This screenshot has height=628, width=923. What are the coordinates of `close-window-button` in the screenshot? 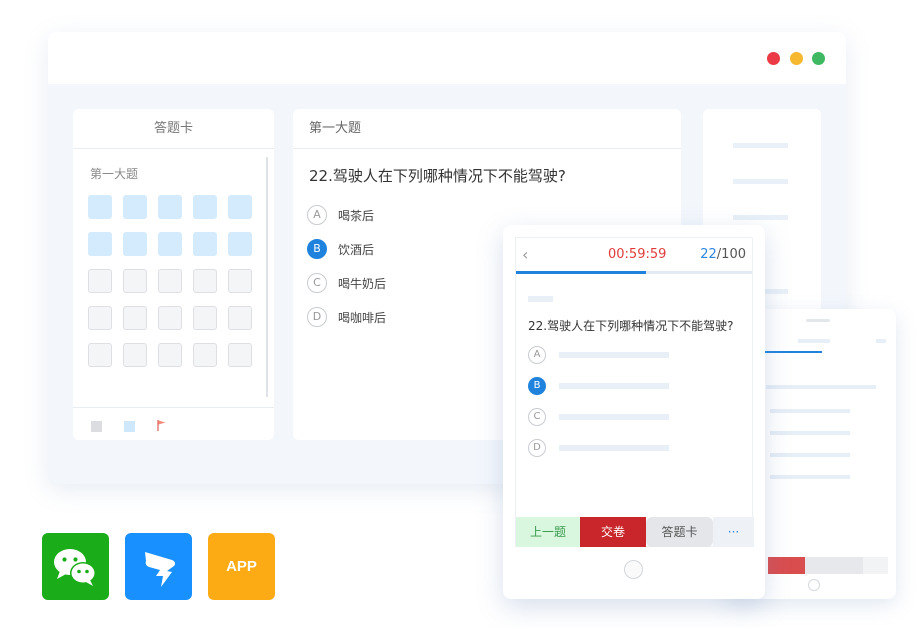 It's located at (773, 58).